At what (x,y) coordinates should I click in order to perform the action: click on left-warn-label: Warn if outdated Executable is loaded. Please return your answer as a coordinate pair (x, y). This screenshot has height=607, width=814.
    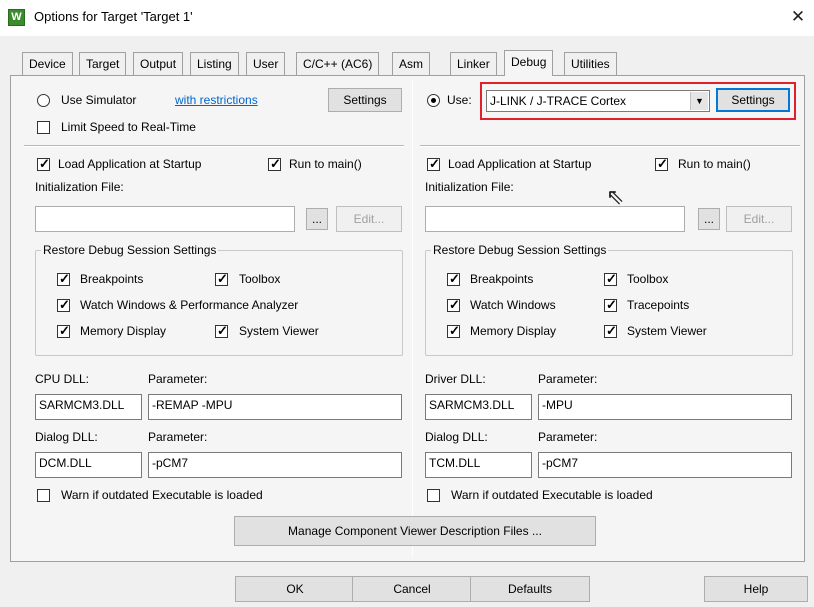
    Looking at the image, I should click on (162, 495).